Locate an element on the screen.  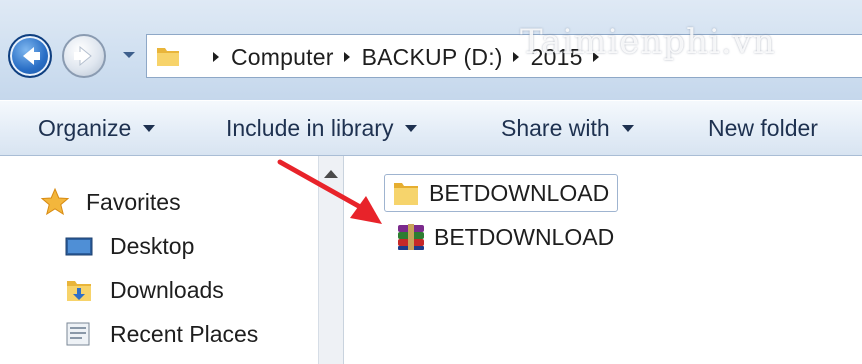
breadcrumb-computer: Computer is located at coordinates (282, 57).